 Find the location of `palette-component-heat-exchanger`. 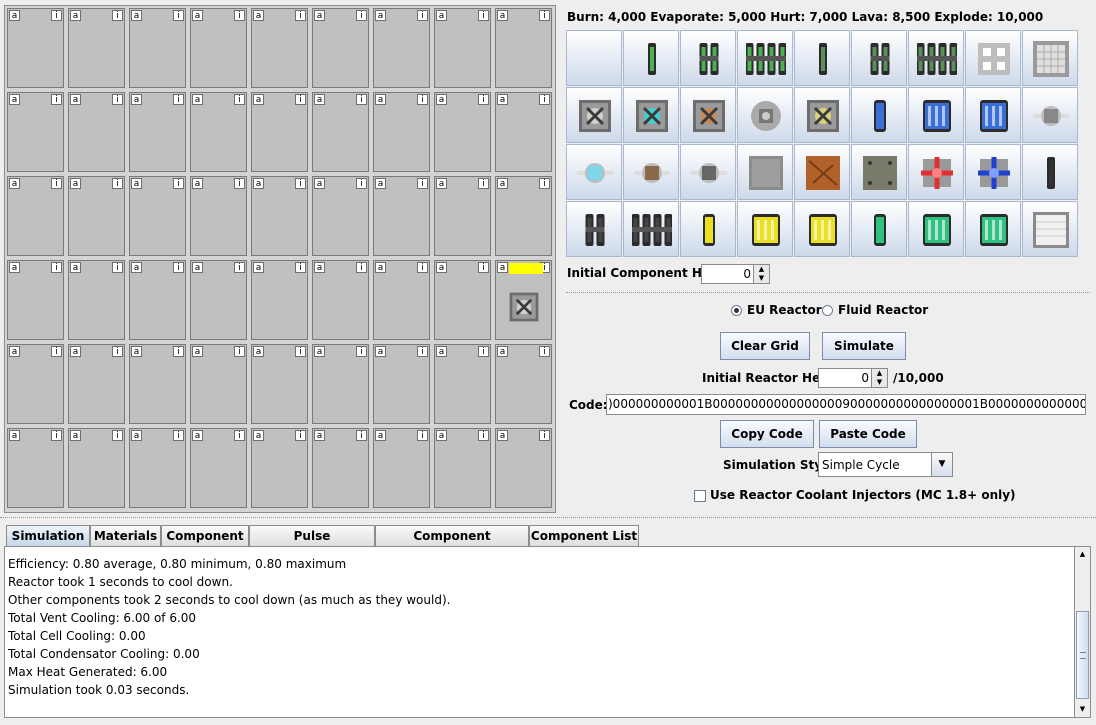

palette-component-heat-exchanger is located at coordinates (708, 172).